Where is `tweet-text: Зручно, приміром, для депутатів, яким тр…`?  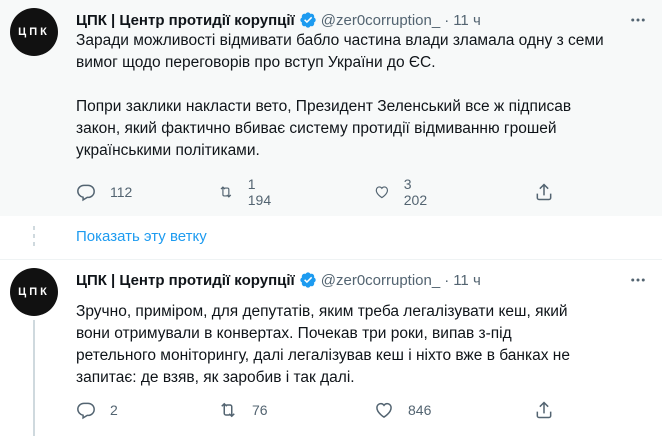 tweet-text: Зручно, приміром, для депутатів, яким тр… is located at coordinates (323, 344).